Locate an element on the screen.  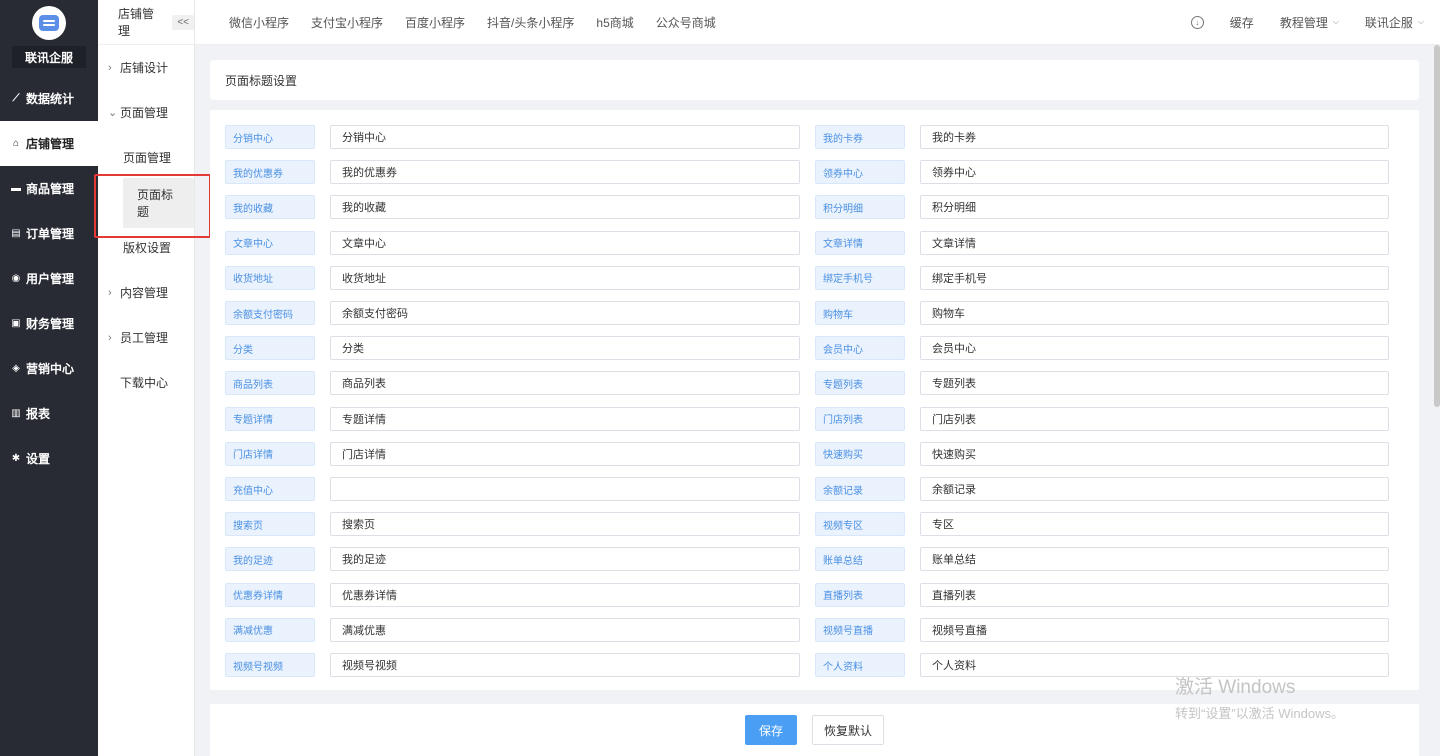
collapse-button: << is located at coordinates (183, 22).